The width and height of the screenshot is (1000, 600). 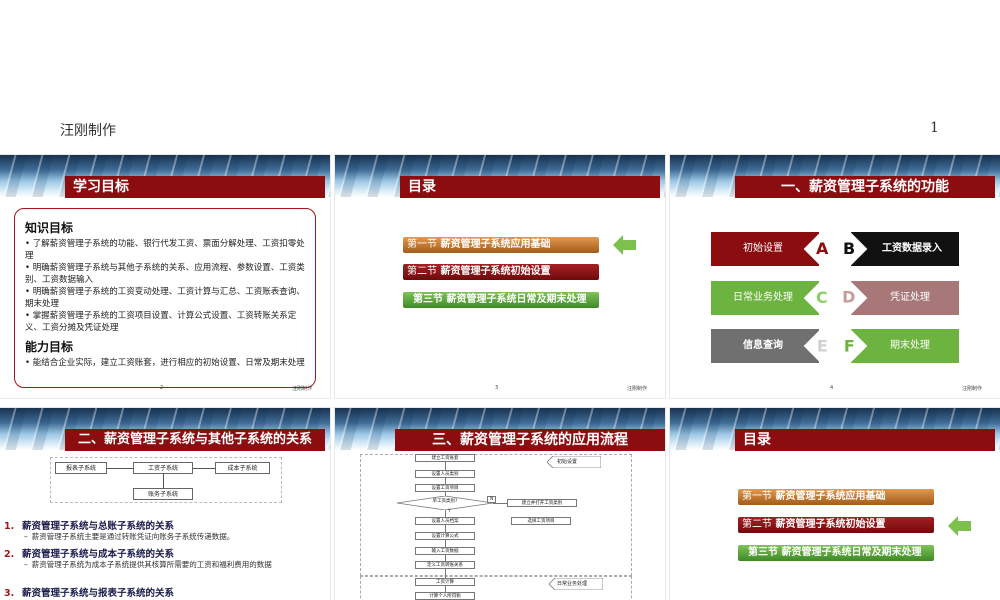 What do you see at coordinates (865, 187) in the screenshot?
I see `slide-title: 一、薪资管理子系统的功能` at bounding box center [865, 187].